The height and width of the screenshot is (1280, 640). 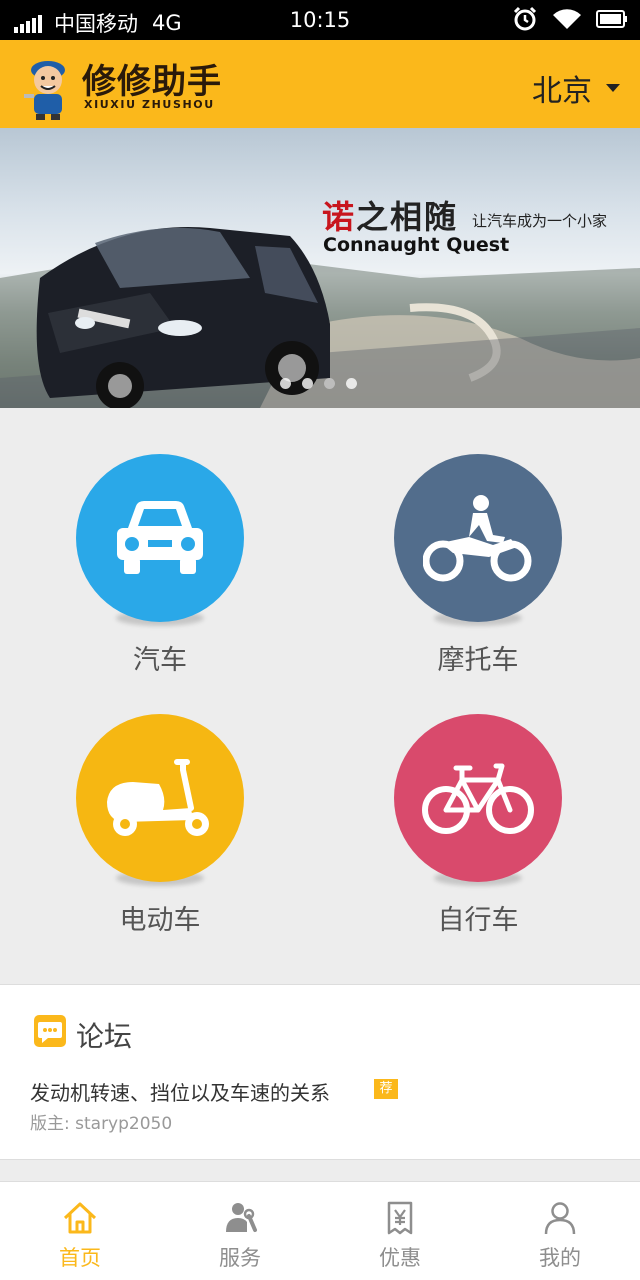 I want to click on nav-label: 首页, so click(x=80, y=1258).